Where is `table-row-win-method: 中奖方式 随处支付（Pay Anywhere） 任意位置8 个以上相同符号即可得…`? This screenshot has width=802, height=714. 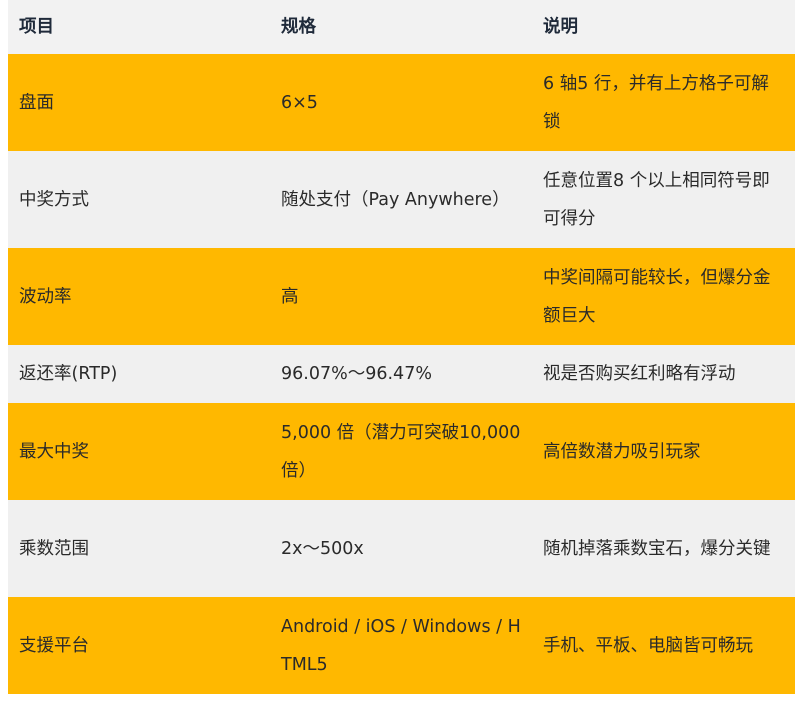 table-row-win-method: 中奖方式 随处支付（Pay Anywhere） 任意位置8 个以上相同符号即可得… is located at coordinates (401, 199).